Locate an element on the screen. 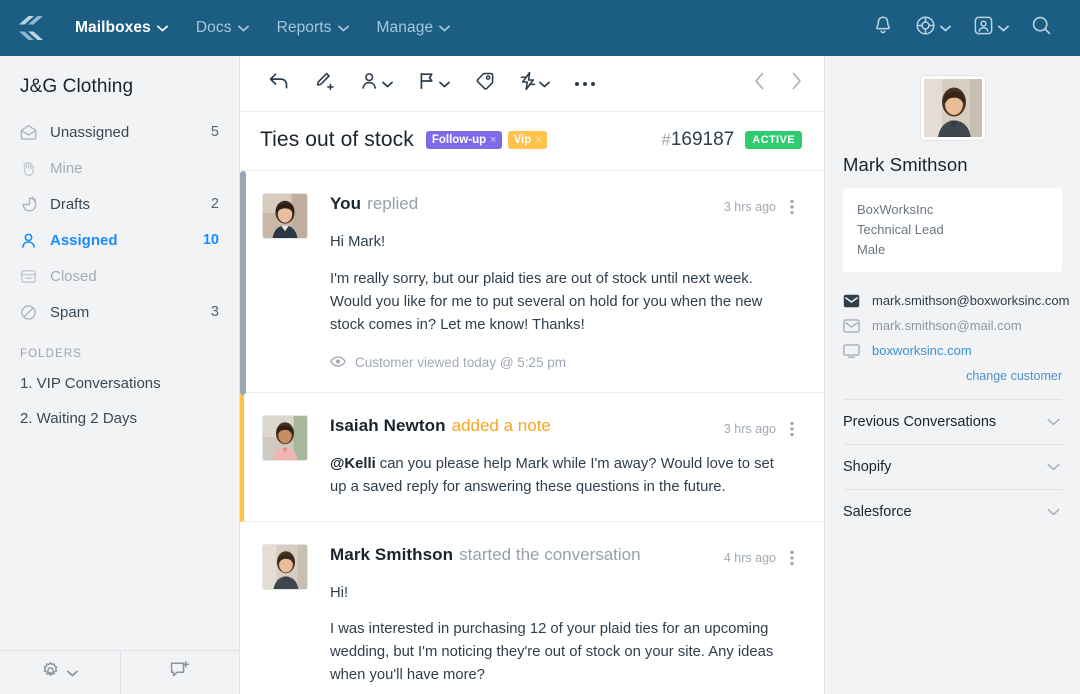  status-badge: ACTIVE is located at coordinates (773, 140).